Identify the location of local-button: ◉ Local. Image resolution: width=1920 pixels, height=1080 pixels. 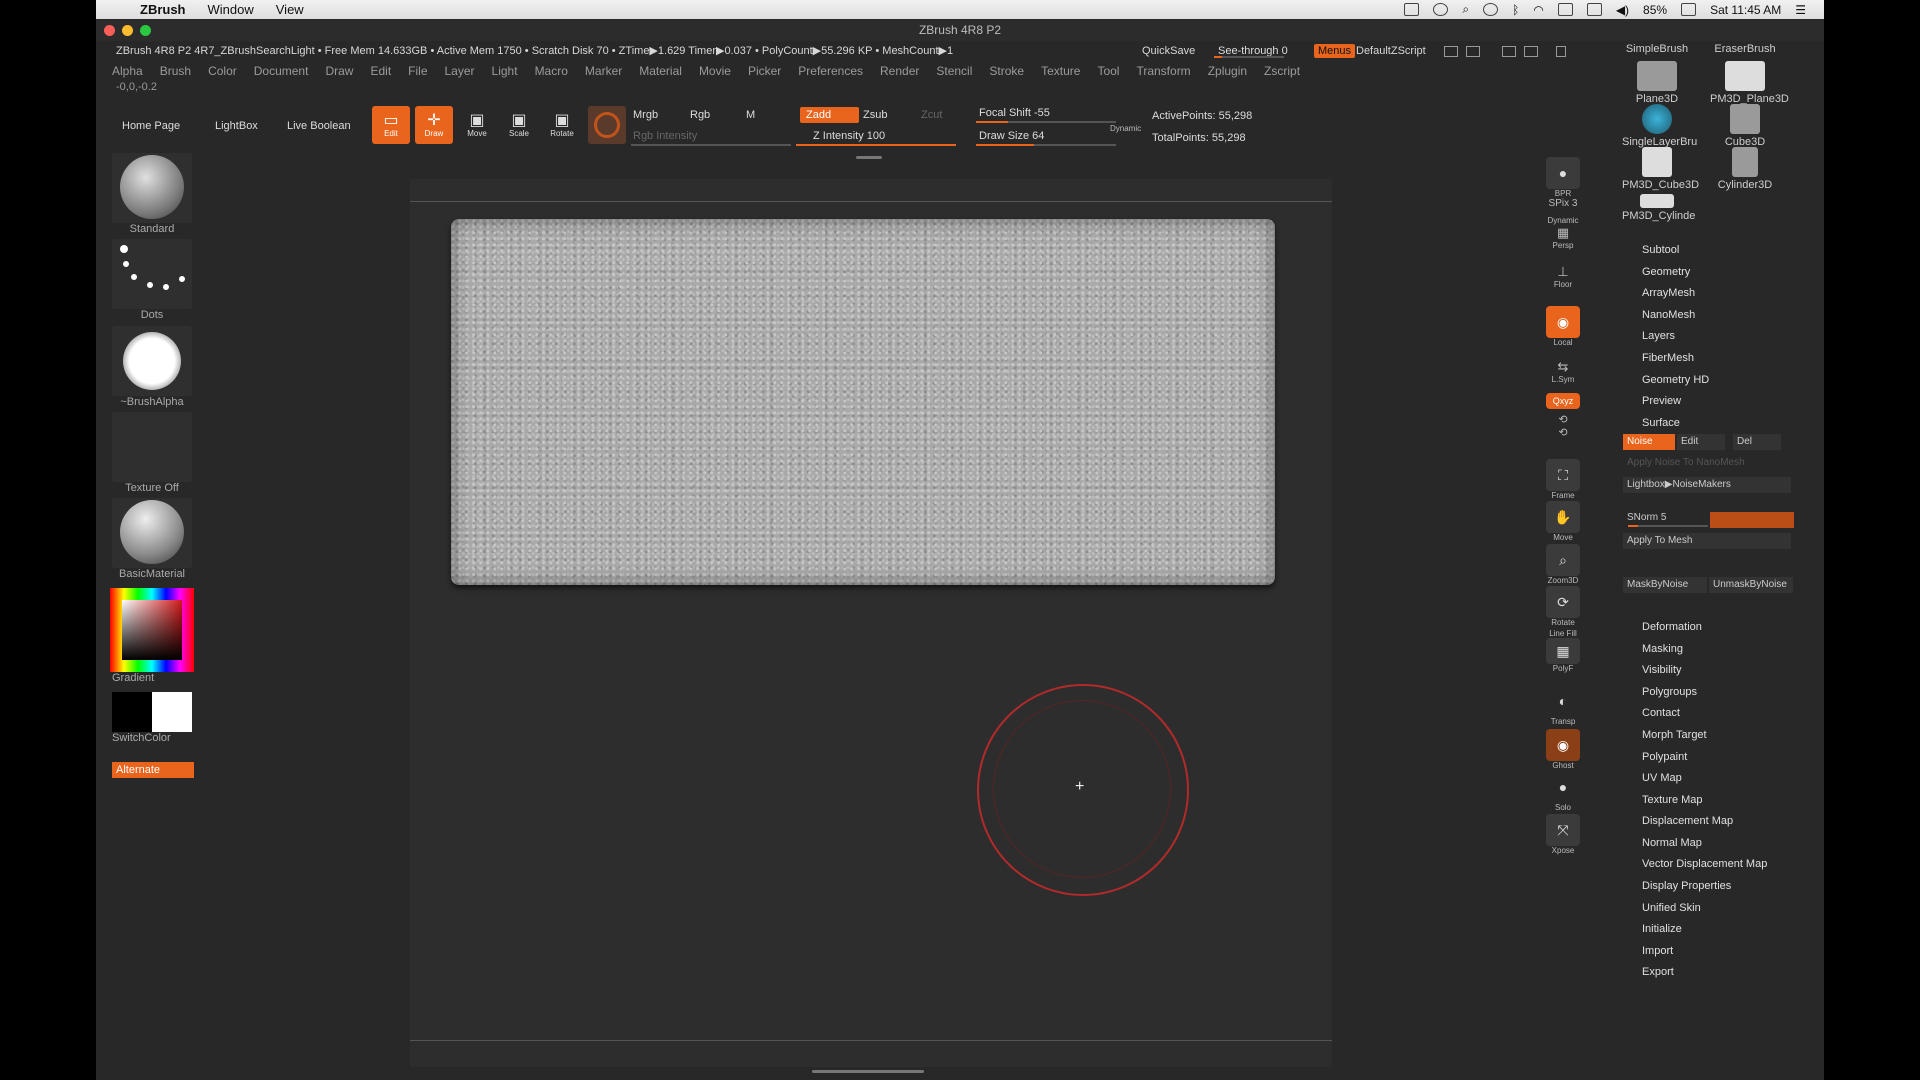
(1563, 326).